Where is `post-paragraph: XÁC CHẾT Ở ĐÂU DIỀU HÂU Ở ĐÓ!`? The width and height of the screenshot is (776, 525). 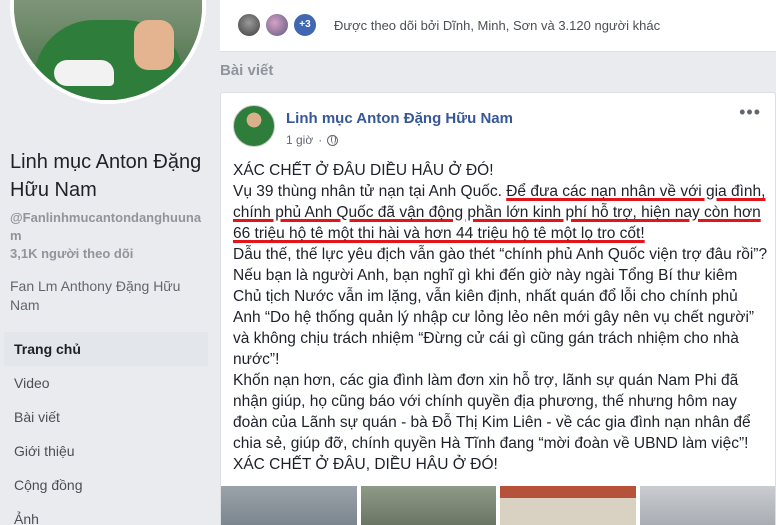
post-paragraph: XÁC CHẾT Ở ĐÂU DIỀU HÂU Ở ĐÓ! is located at coordinates (363, 170).